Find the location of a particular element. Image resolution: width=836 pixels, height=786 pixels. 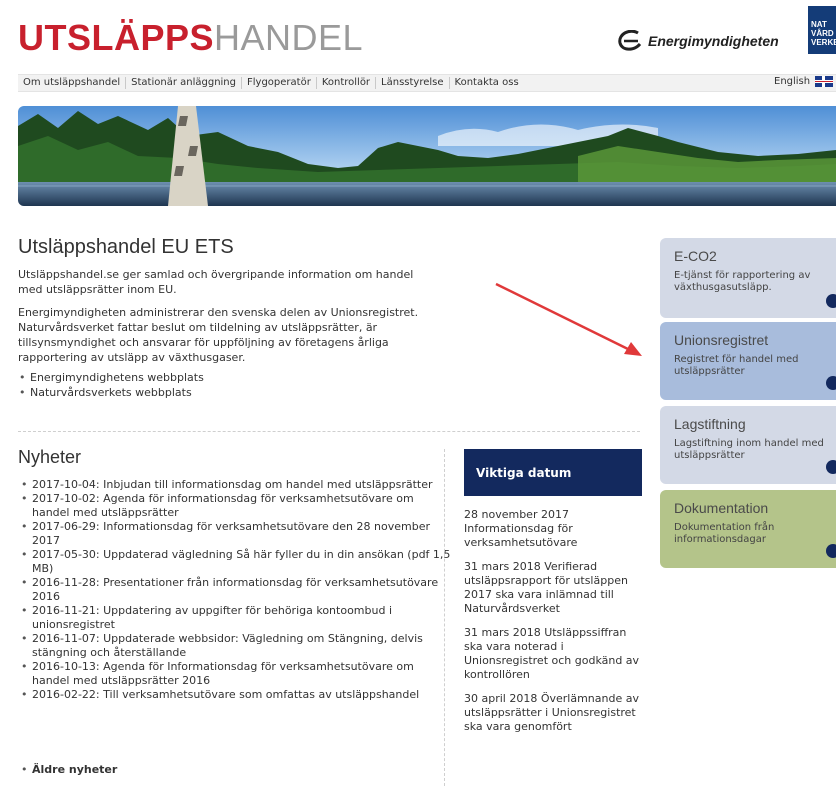

older-news-link: Äldre nyheter is located at coordinates (69, 769).